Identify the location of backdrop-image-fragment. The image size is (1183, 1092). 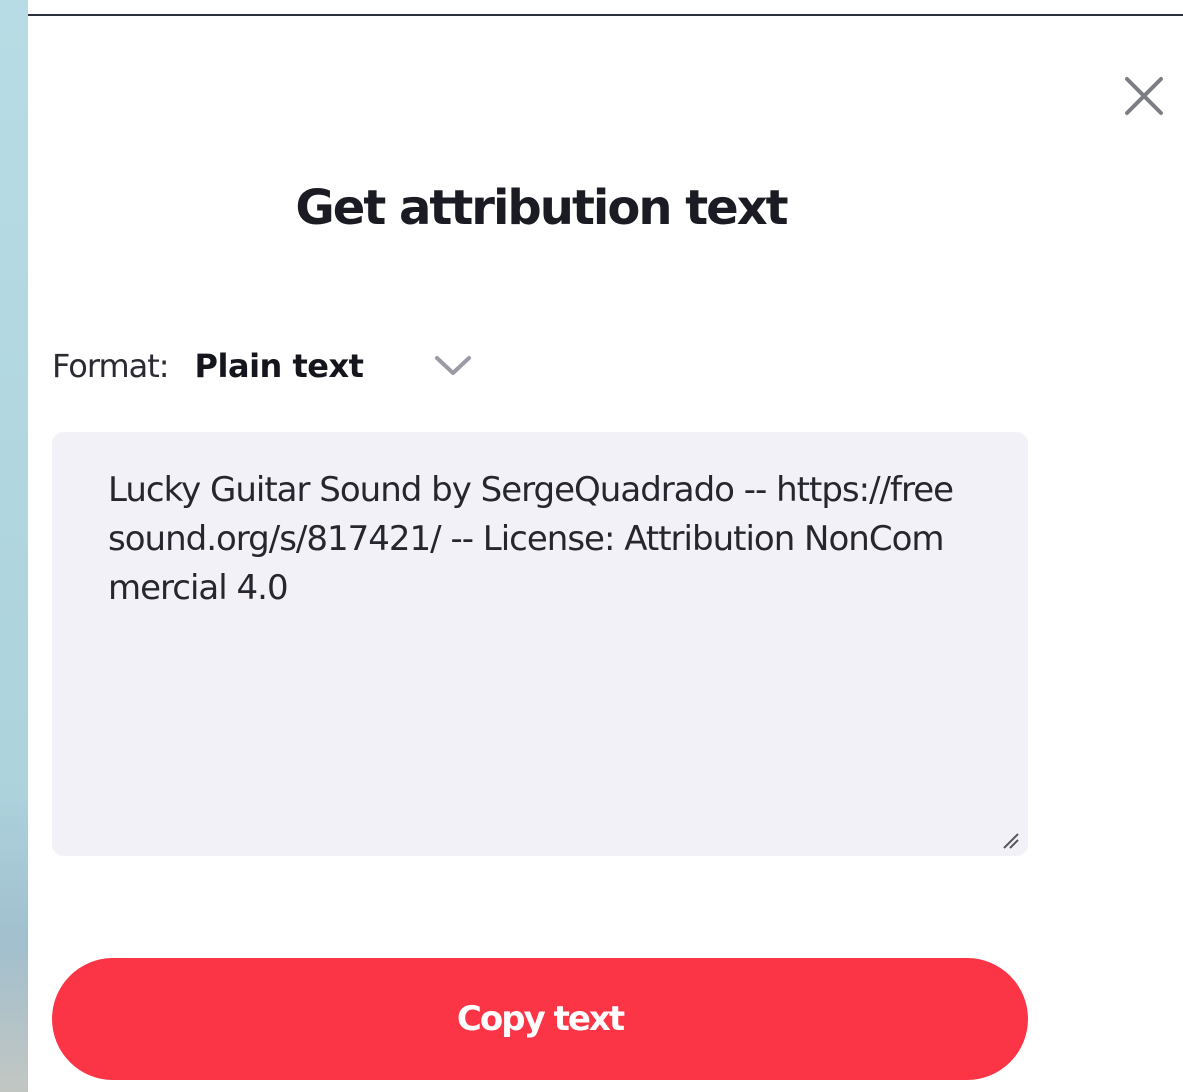
(15, 941).